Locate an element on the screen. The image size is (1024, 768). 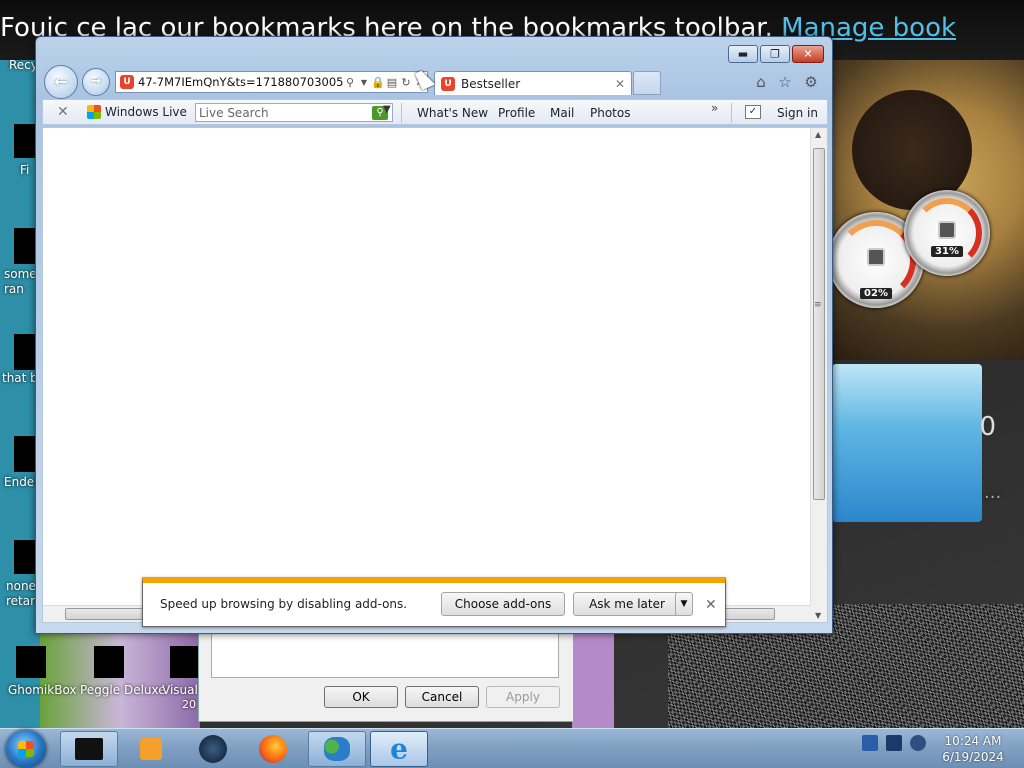
restore-button: ❐ is located at coordinates (775, 54).